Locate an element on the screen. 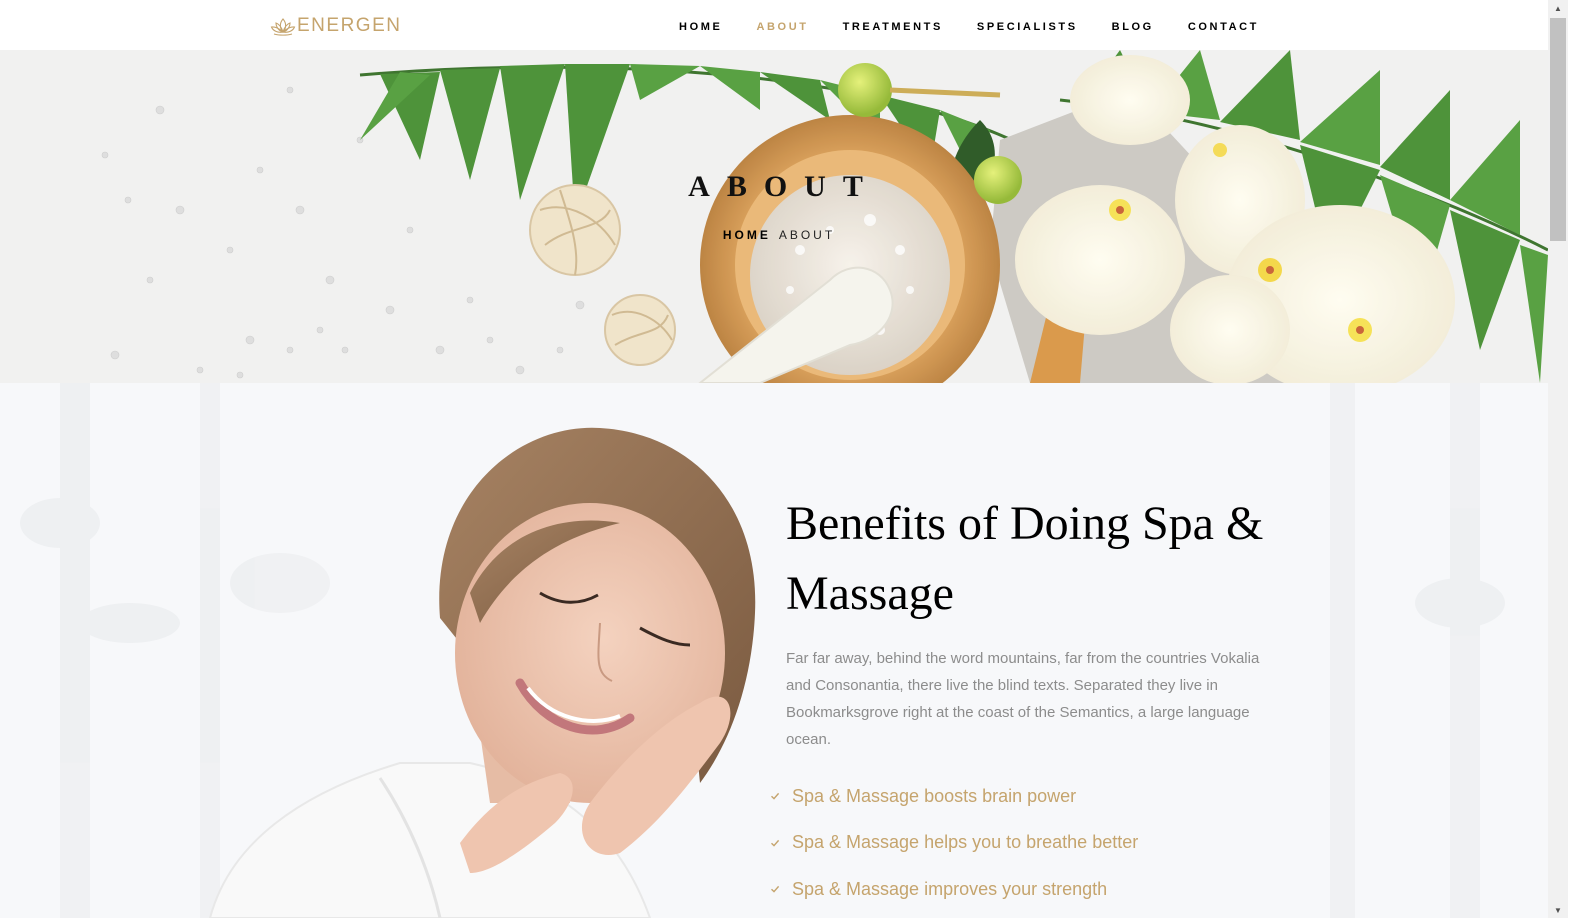 The image size is (1574, 918). brand-logo-link: ENERGEN is located at coordinates (335, 26).